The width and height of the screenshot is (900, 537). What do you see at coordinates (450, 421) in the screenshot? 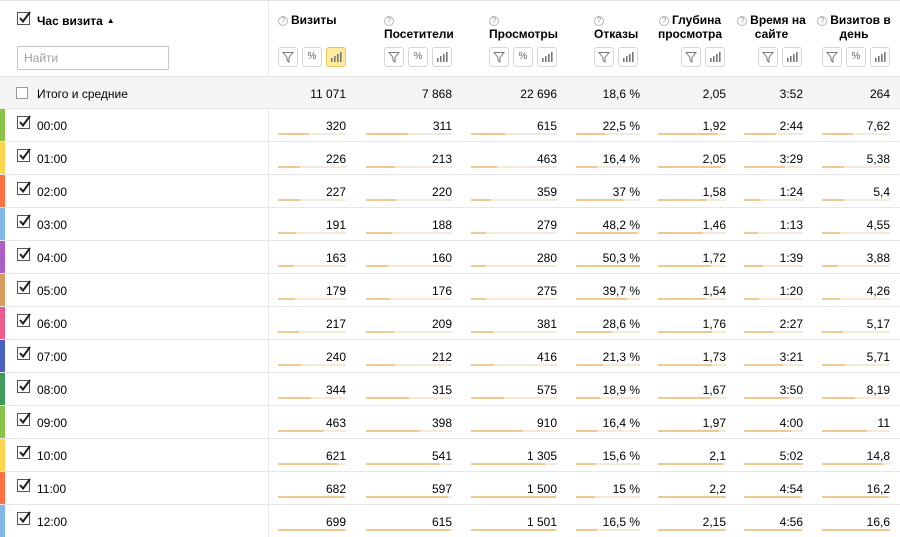
I see `table-row: 09:00 463 398 910 16,4 % 1,97 4:00 11` at bounding box center [450, 421].